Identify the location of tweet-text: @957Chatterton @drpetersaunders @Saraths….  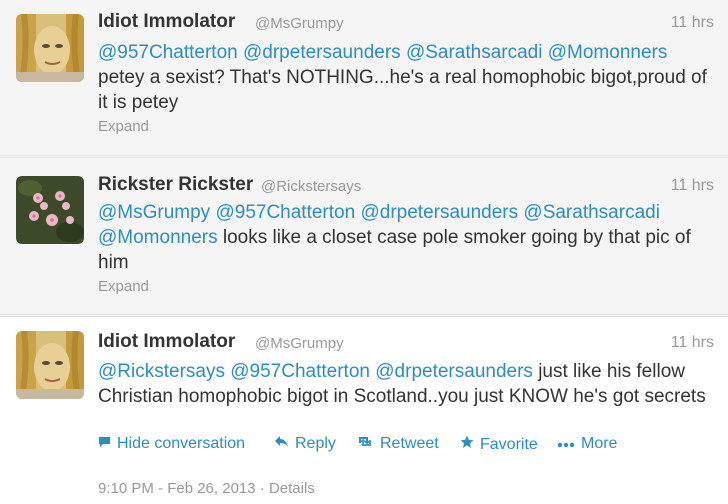
(407, 77).